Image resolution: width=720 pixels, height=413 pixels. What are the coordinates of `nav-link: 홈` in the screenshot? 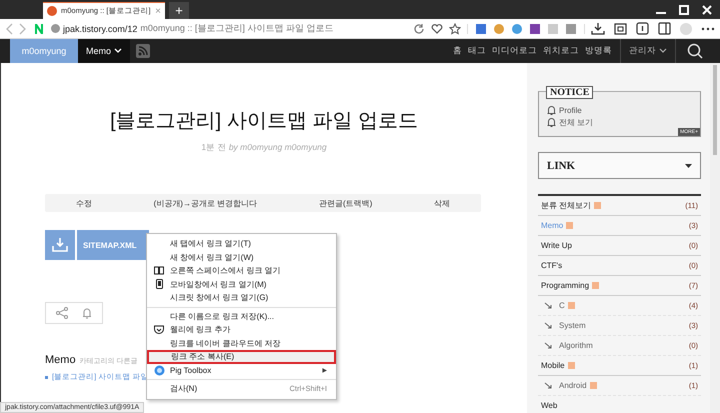 It's located at (457, 51).